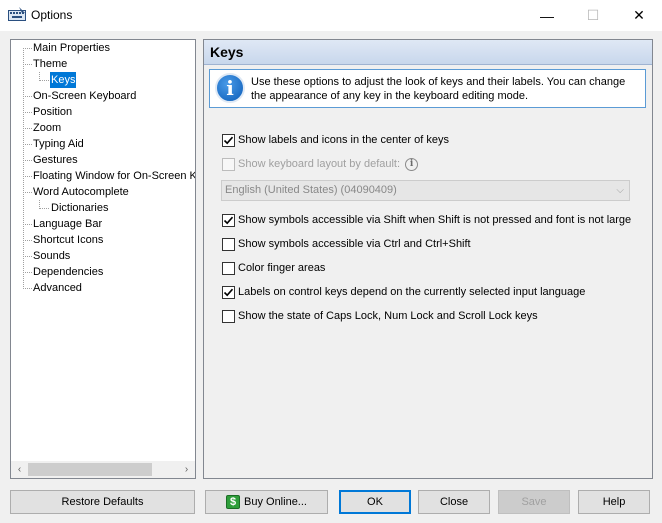 The width and height of the screenshot is (662, 523). I want to click on select-value: English (United States) (04090409), so click(311, 190).